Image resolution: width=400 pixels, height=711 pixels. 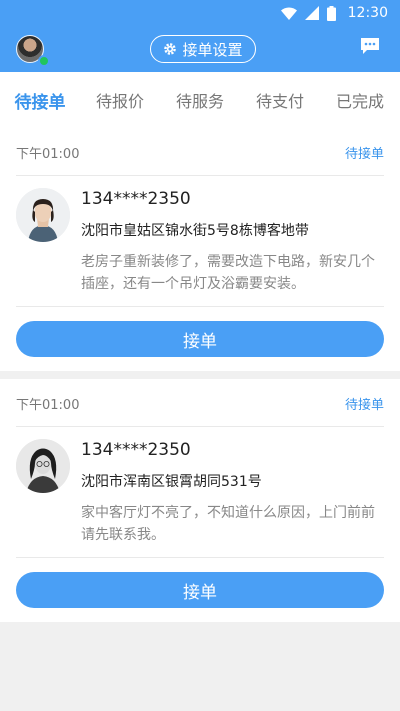 I want to click on wifi-icon, so click(x=288, y=13).